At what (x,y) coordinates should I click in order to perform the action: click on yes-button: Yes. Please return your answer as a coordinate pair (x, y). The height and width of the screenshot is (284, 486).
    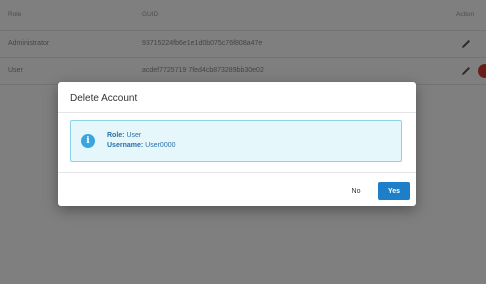
    Looking at the image, I should click on (394, 191).